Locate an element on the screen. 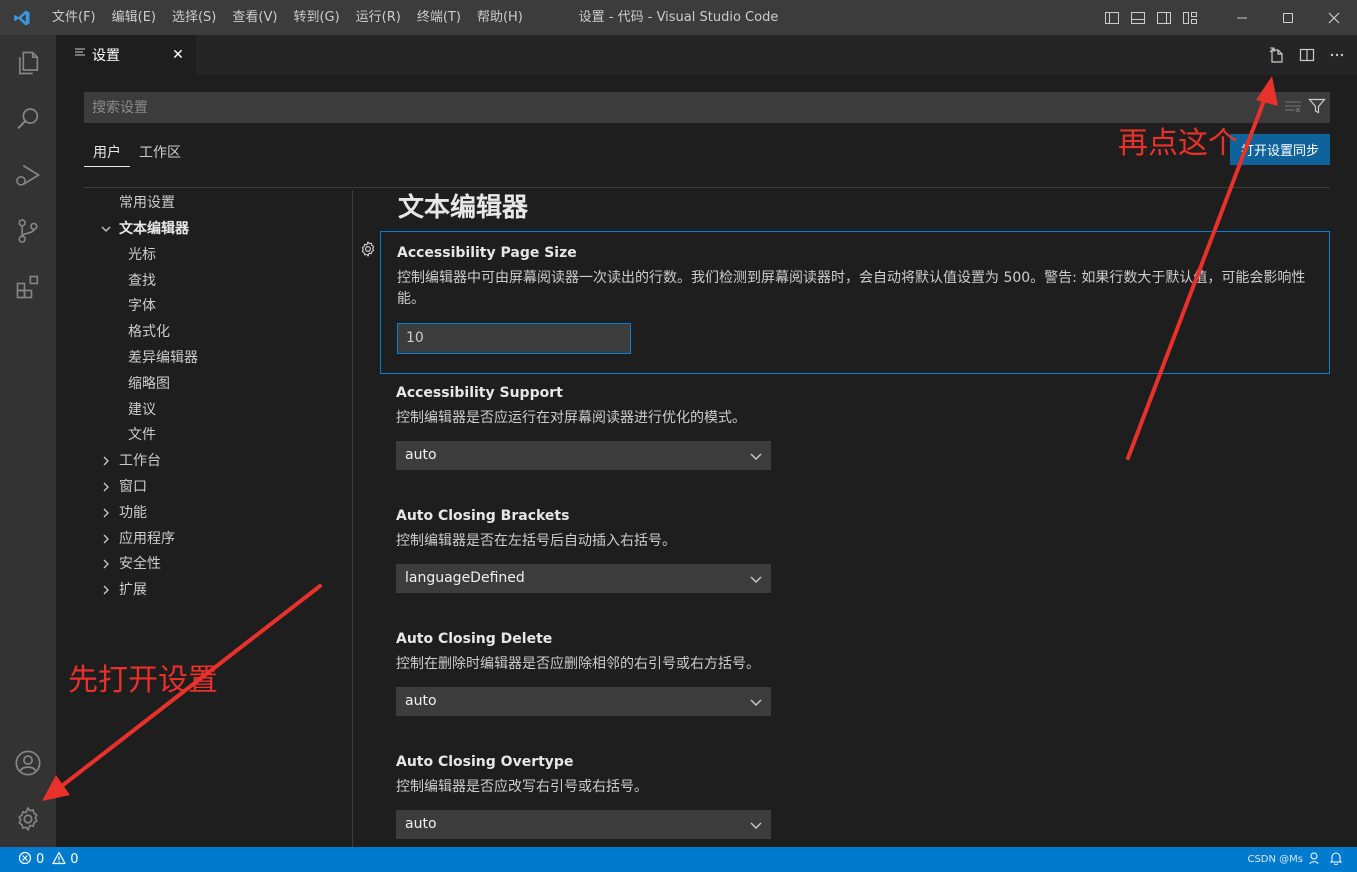 The height and width of the screenshot is (872, 1357). toggle-secondary-sidebar-icon is located at coordinates (1164, 17).